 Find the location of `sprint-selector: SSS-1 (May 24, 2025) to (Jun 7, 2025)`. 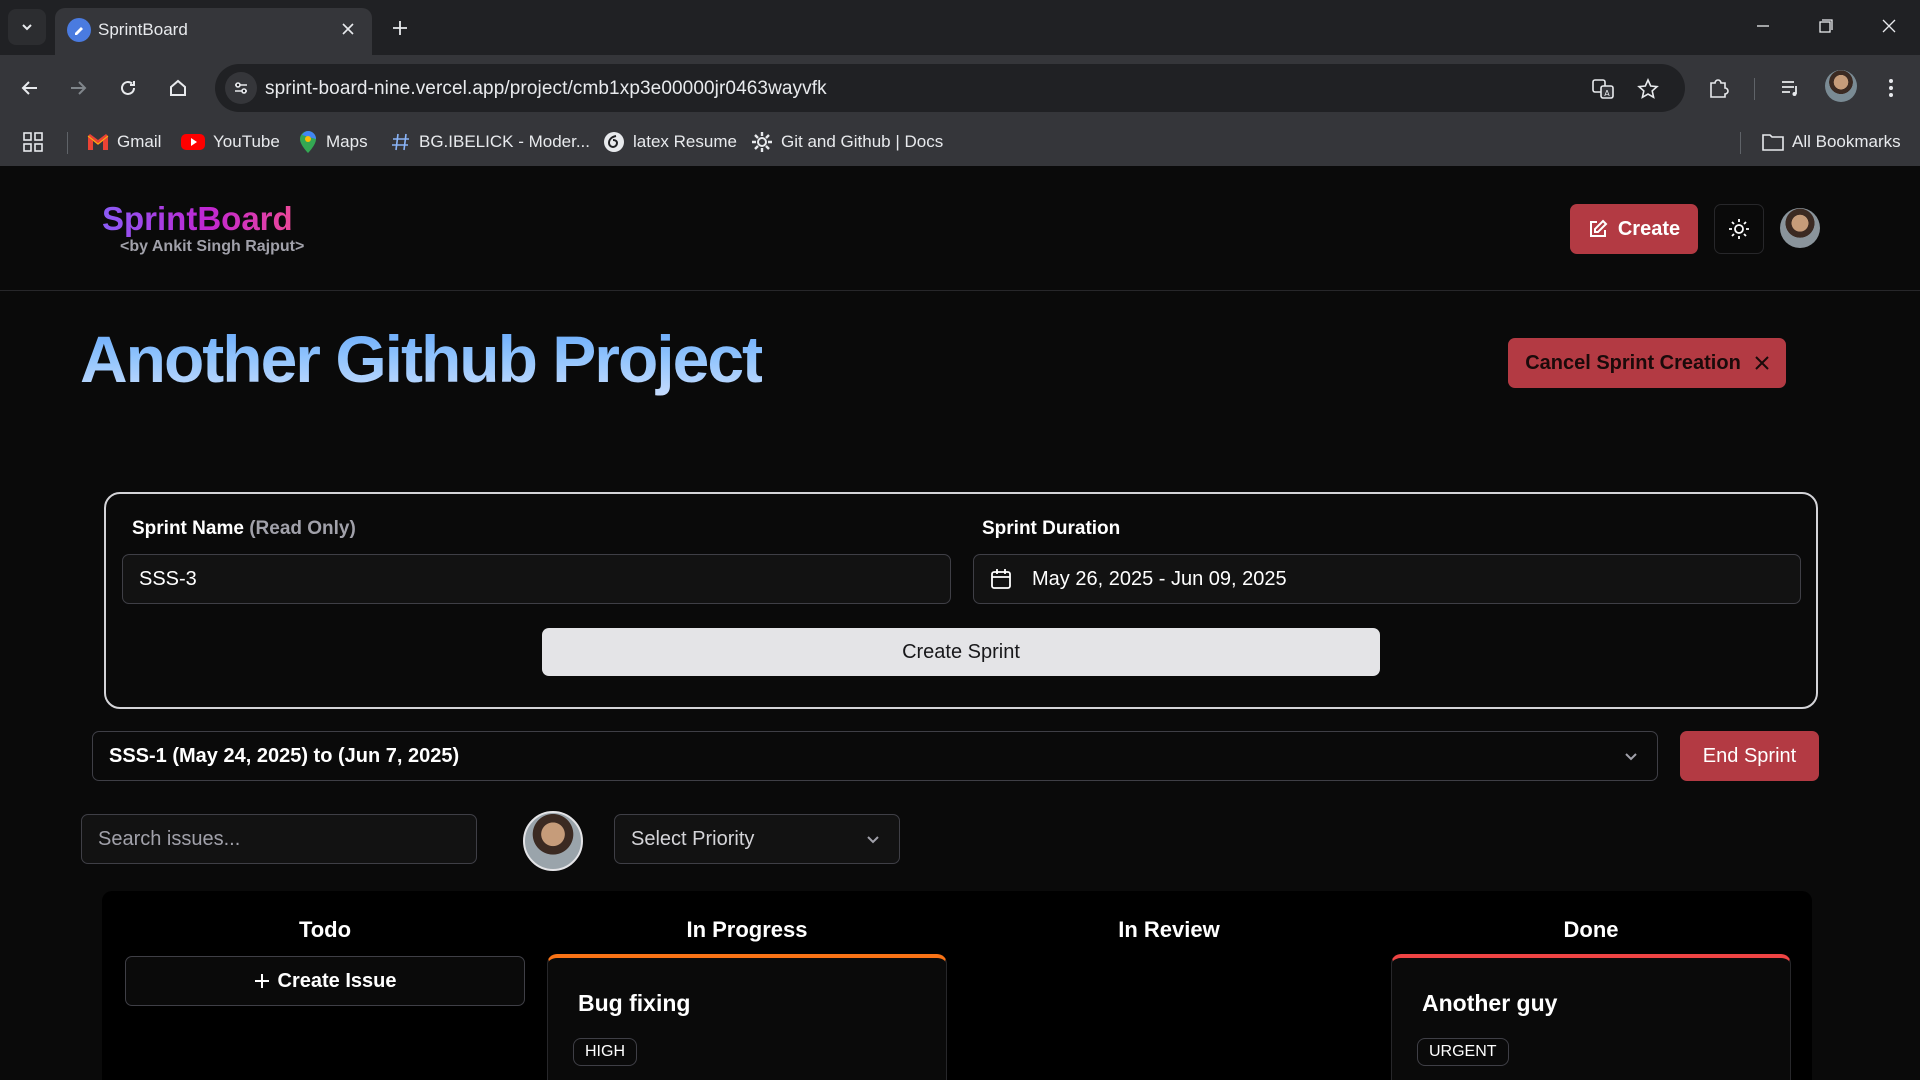

sprint-selector: SSS-1 (May 24, 2025) to (Jun 7, 2025) is located at coordinates (875, 756).